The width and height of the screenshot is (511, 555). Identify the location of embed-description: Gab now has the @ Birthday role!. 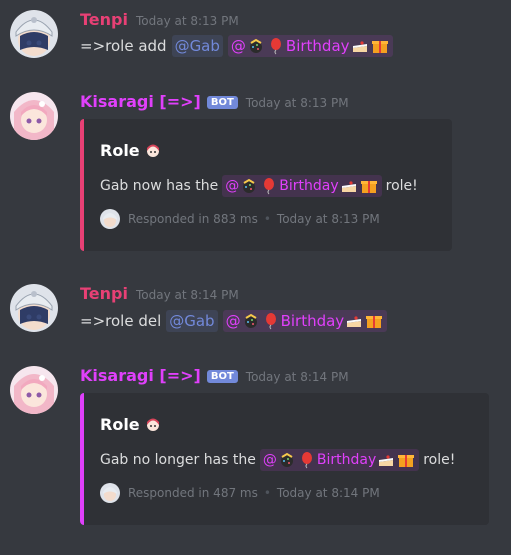
(259, 186).